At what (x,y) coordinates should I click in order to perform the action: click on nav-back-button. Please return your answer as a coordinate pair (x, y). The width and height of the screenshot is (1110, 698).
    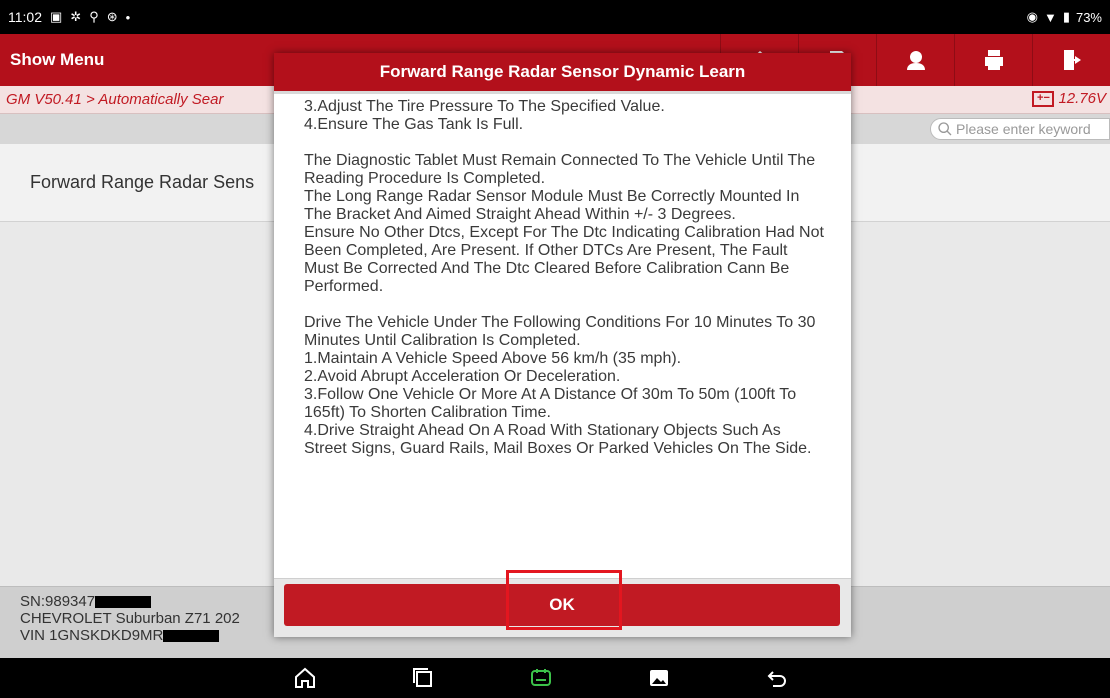
    Looking at the image, I should click on (777, 678).